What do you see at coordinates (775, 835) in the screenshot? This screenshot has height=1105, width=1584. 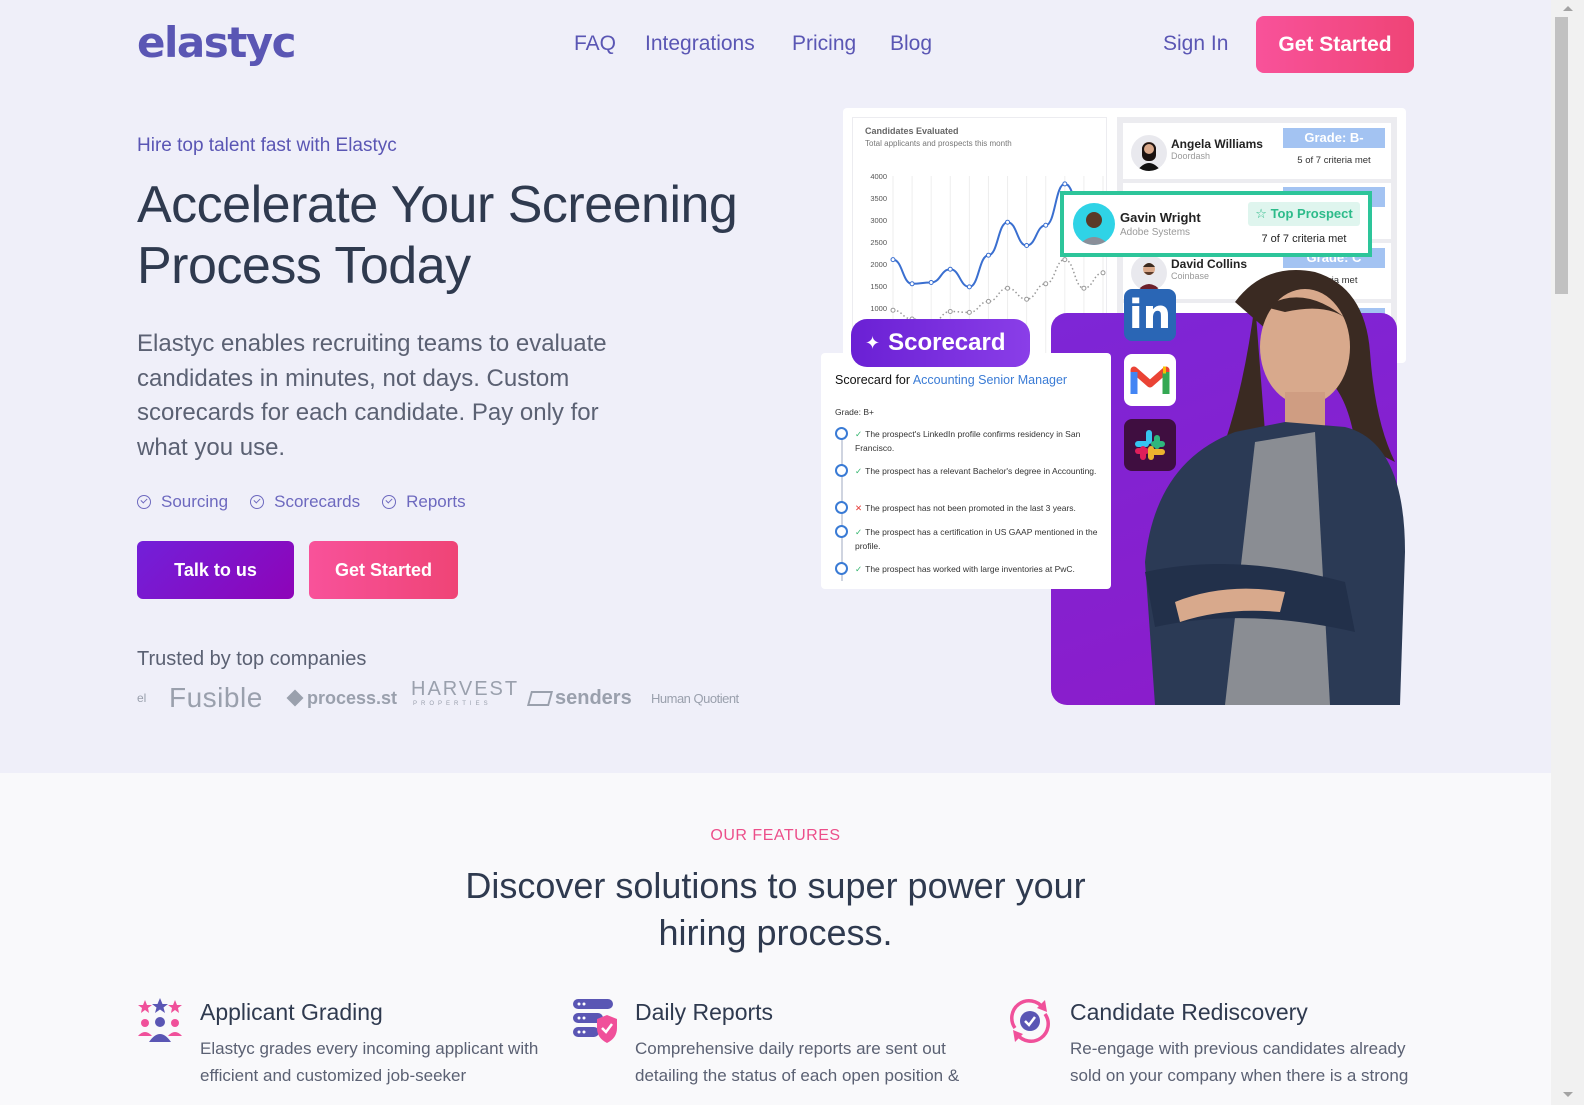 I see `features-eyebrow: OUR FEATURES` at bounding box center [775, 835].